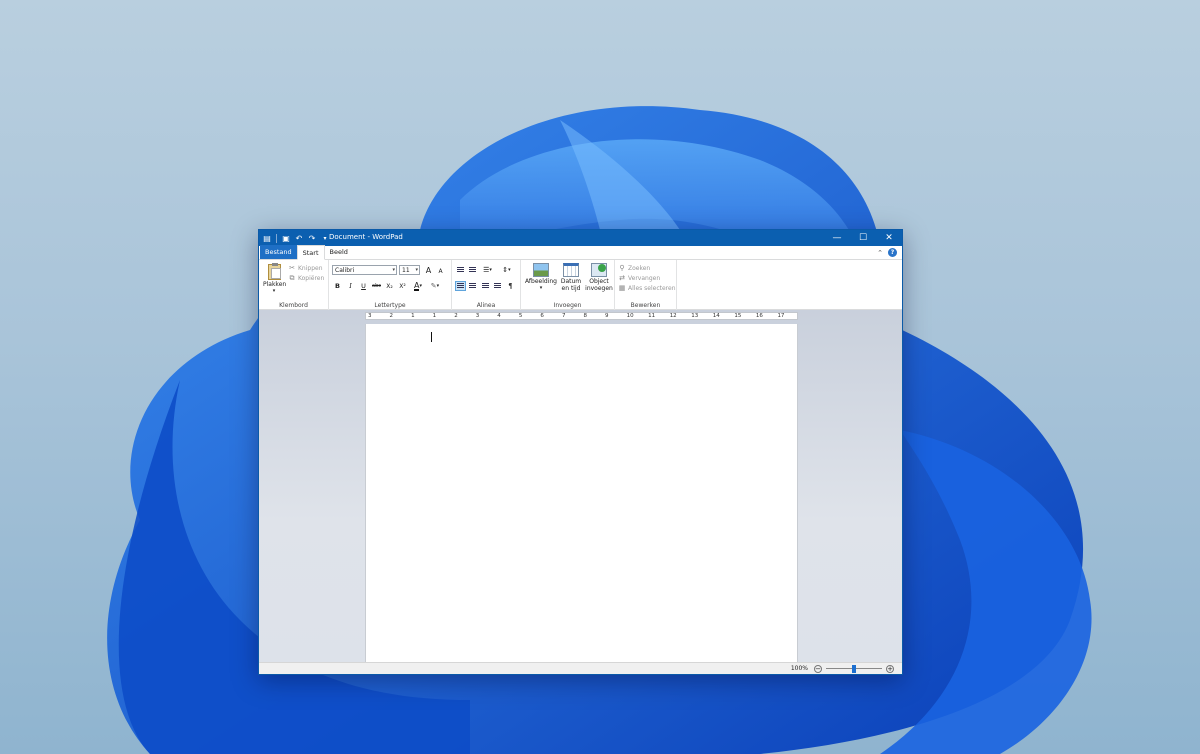  What do you see at coordinates (292, 277) in the screenshot?
I see `copy-icon: ⧉` at bounding box center [292, 277].